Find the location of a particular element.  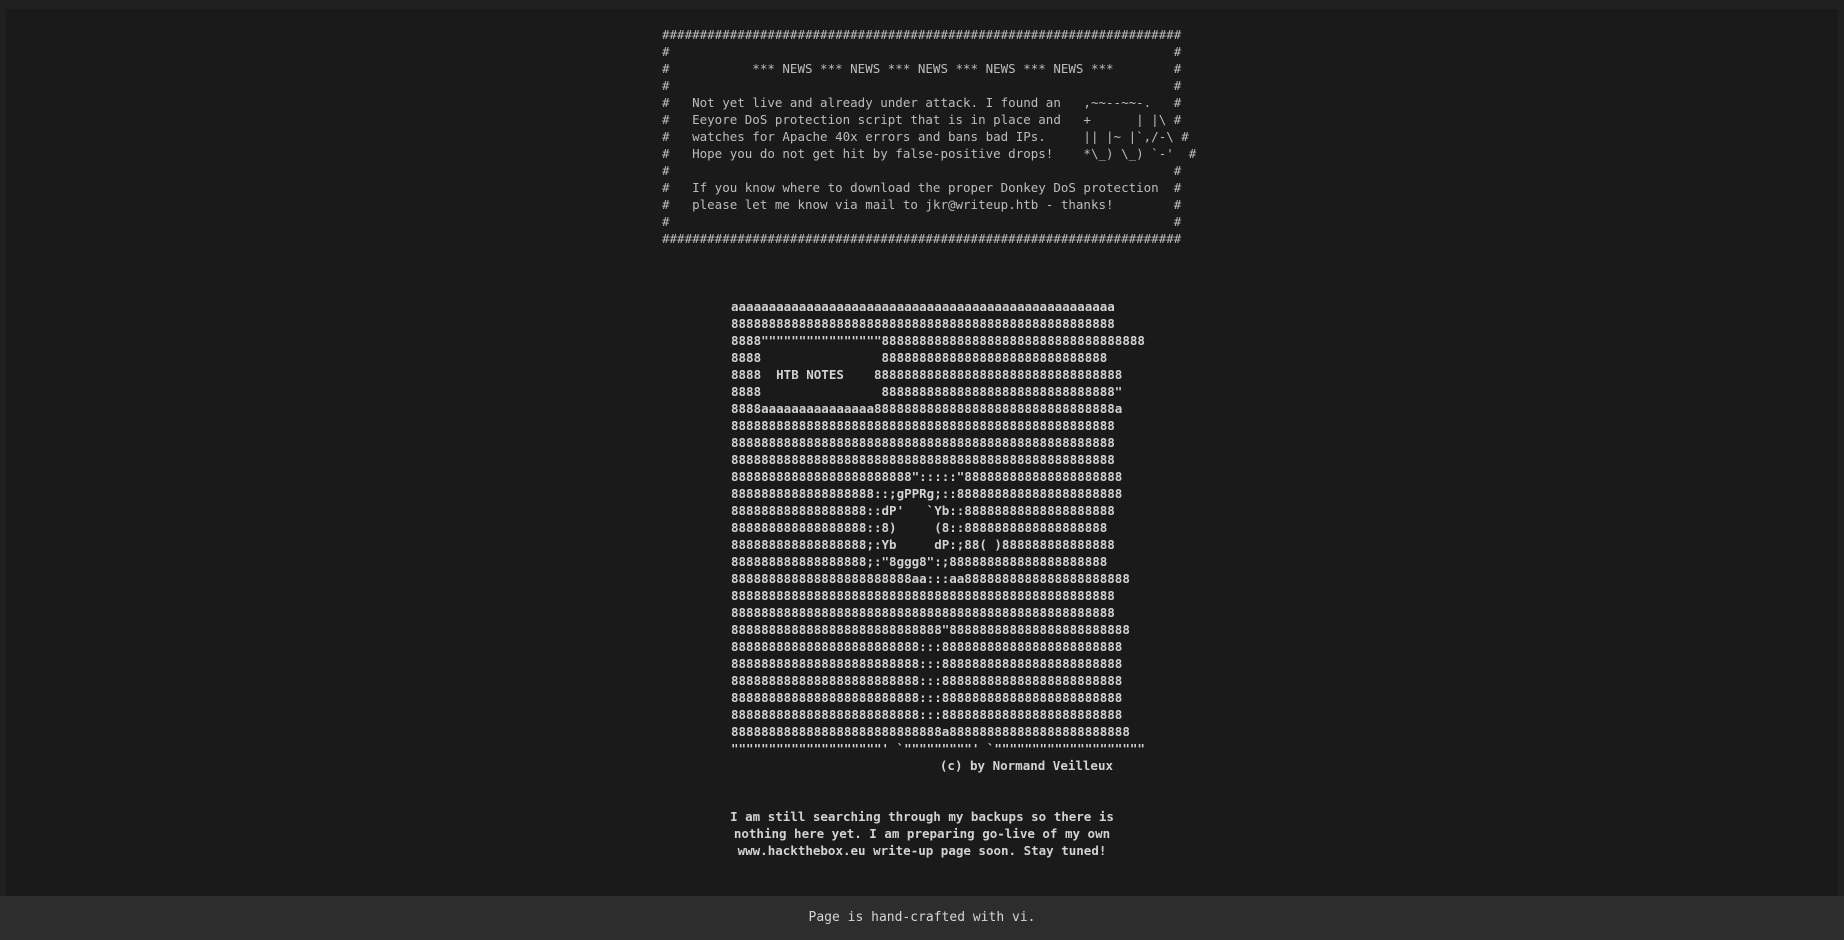

art-credit: (c) by Normand Veilleux is located at coordinates (1026, 765).